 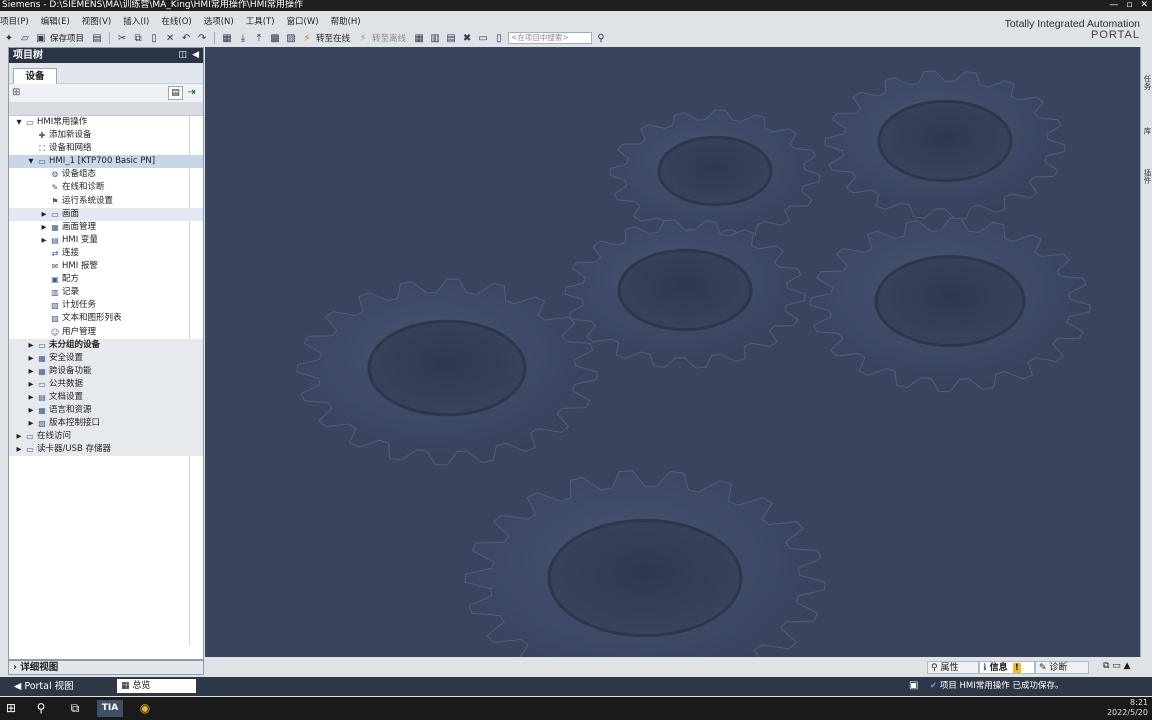 I want to click on menu-project: 项目(P), so click(x=14, y=21).